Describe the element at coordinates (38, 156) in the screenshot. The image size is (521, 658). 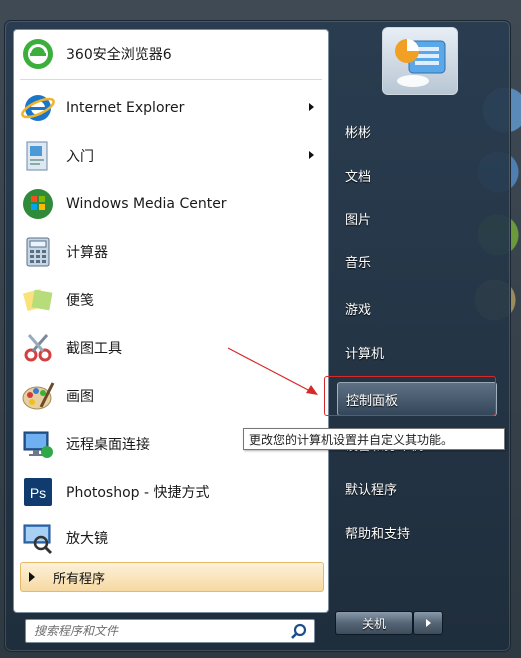
I see `getting-started-icon` at that location.